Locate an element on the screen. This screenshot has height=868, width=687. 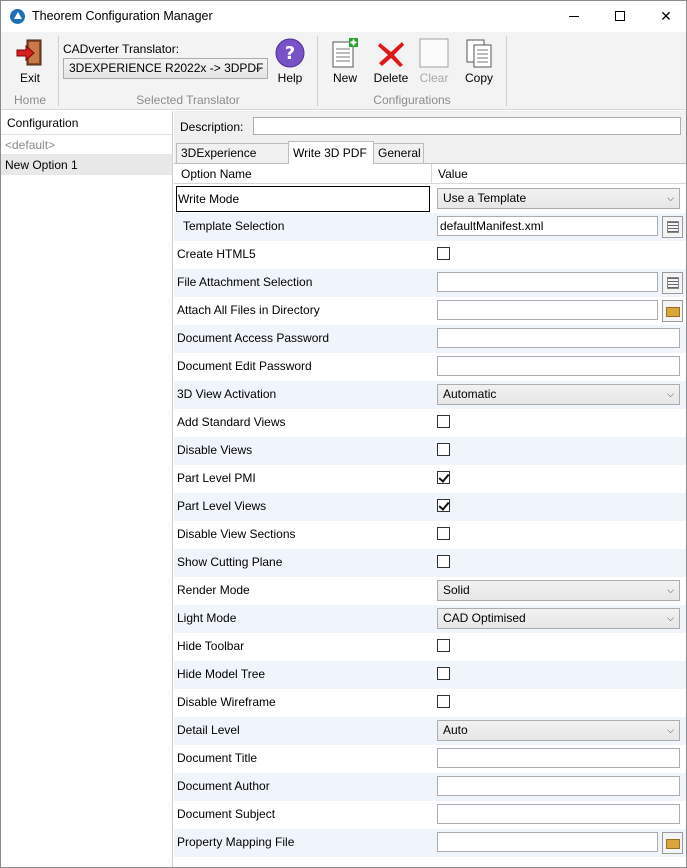
close-icon: ✕ is located at coordinates (666, 16).